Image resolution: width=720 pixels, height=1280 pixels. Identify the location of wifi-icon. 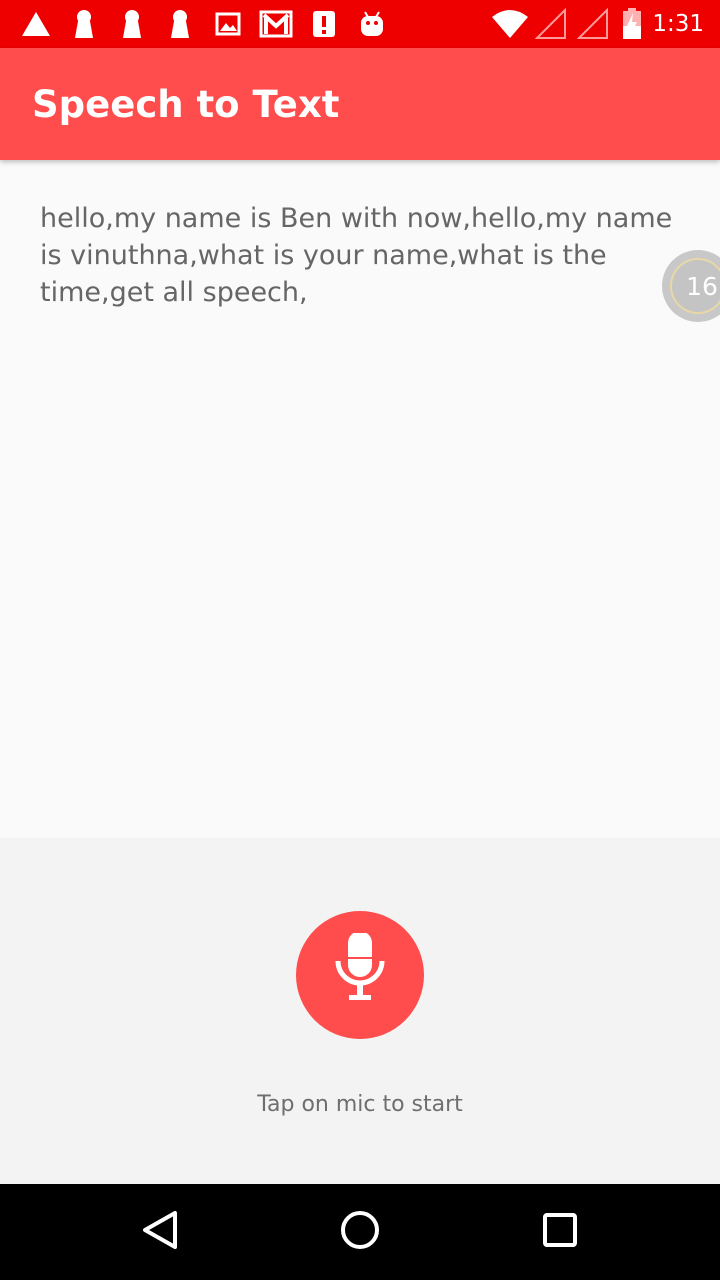
(510, 24).